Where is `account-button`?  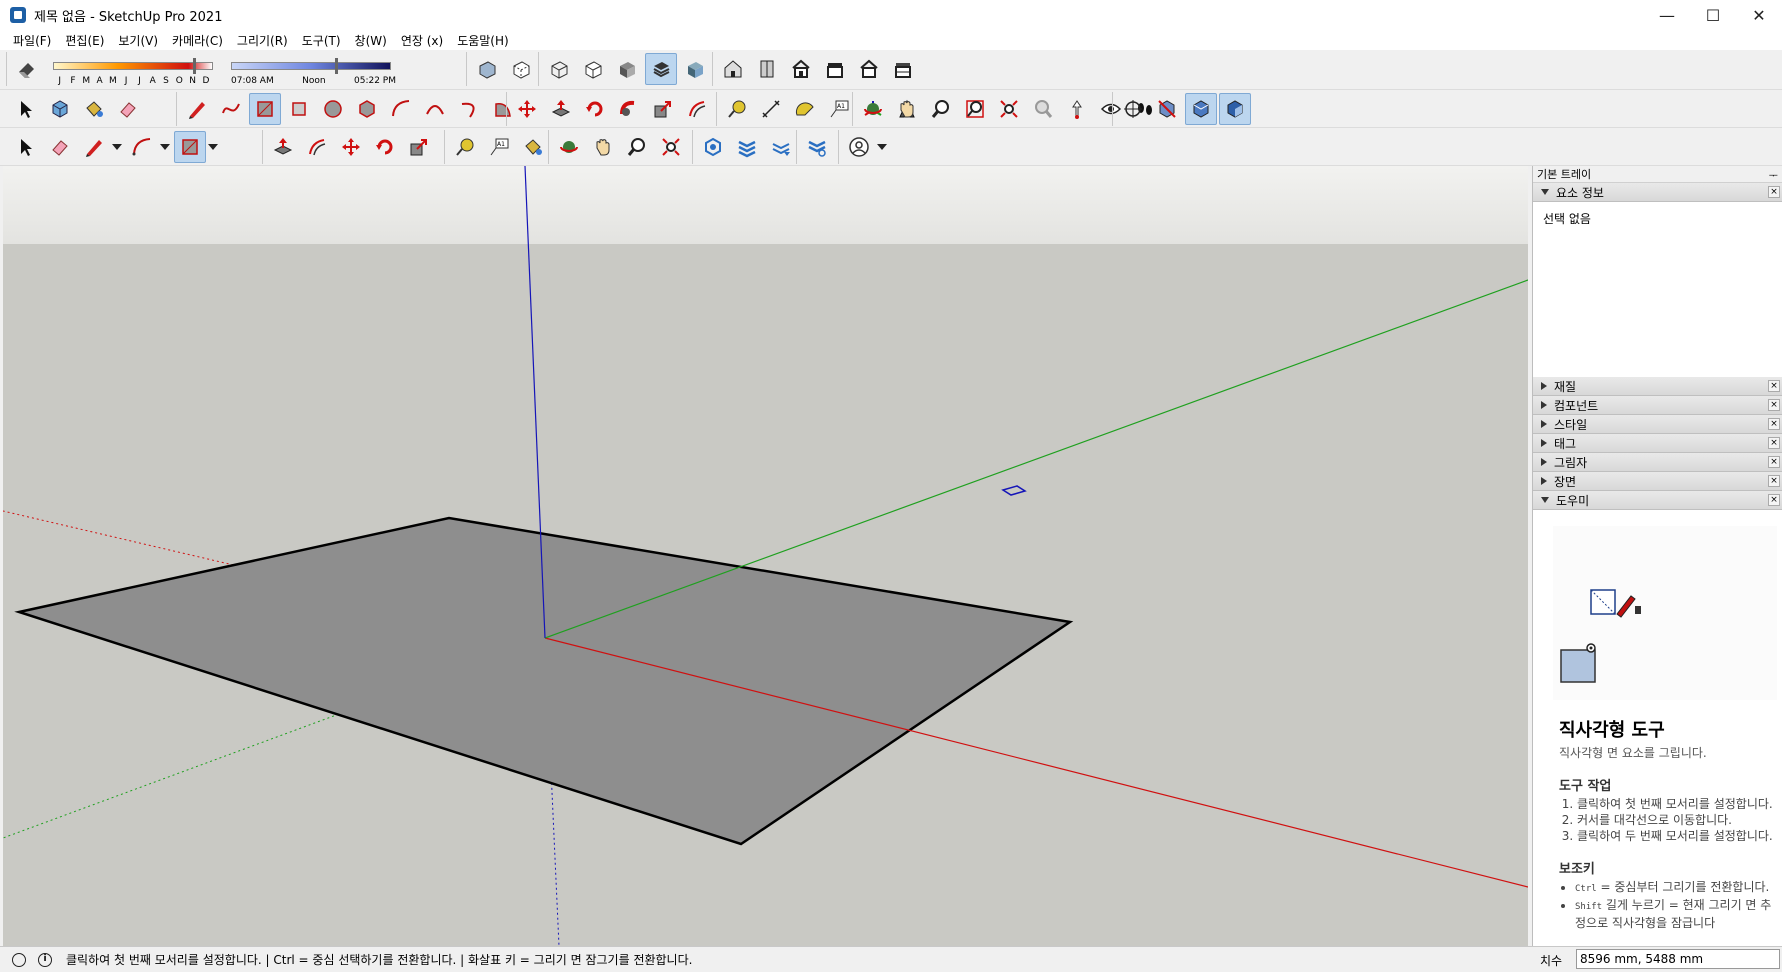 account-button is located at coordinates (859, 147).